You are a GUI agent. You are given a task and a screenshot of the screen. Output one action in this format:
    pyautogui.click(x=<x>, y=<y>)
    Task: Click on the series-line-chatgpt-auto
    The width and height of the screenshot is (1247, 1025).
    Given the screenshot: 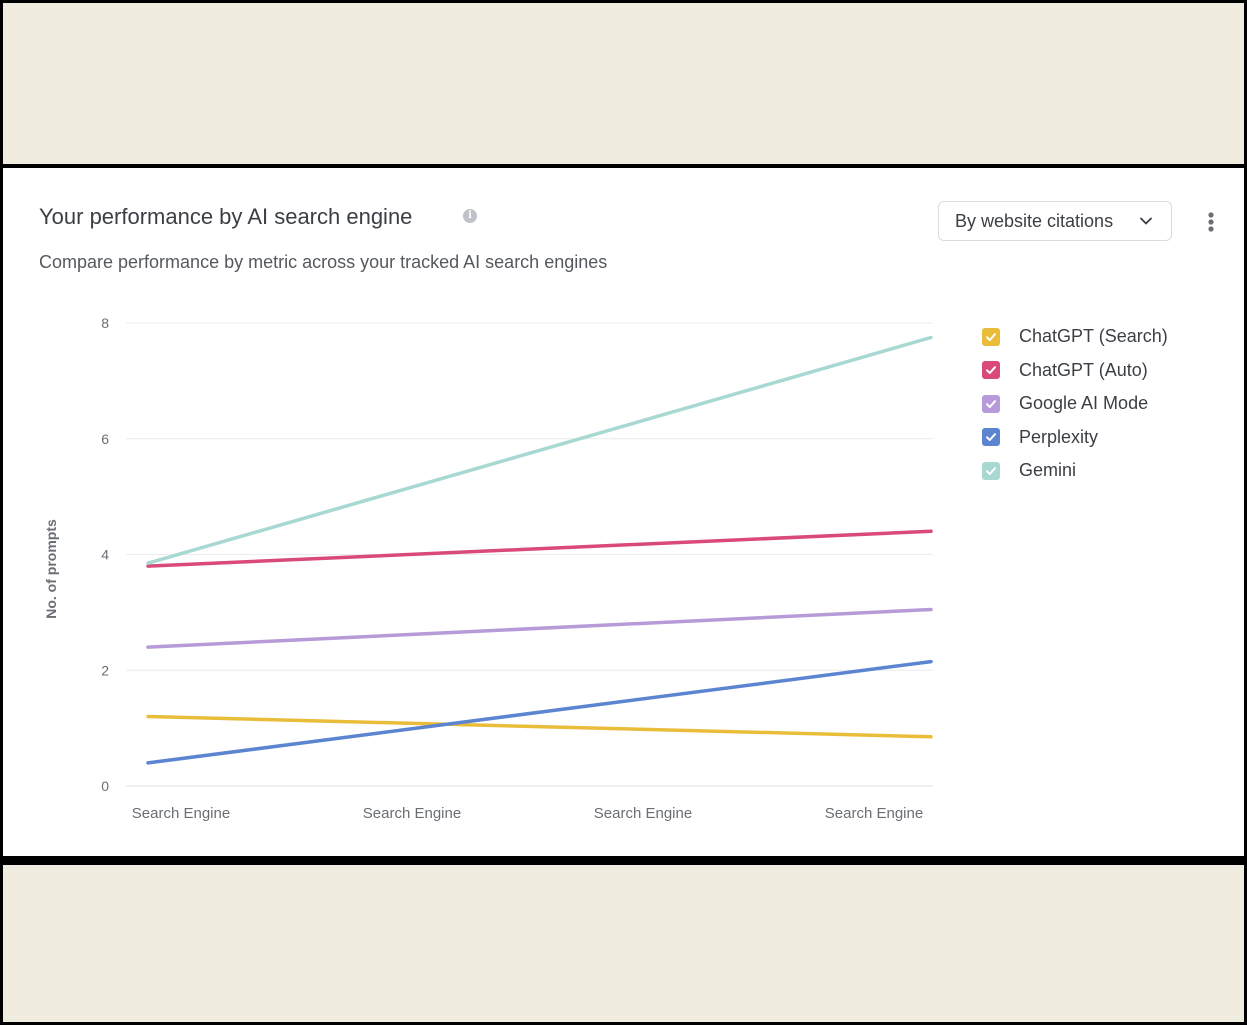 What is the action you would take?
    pyautogui.click(x=539, y=548)
    